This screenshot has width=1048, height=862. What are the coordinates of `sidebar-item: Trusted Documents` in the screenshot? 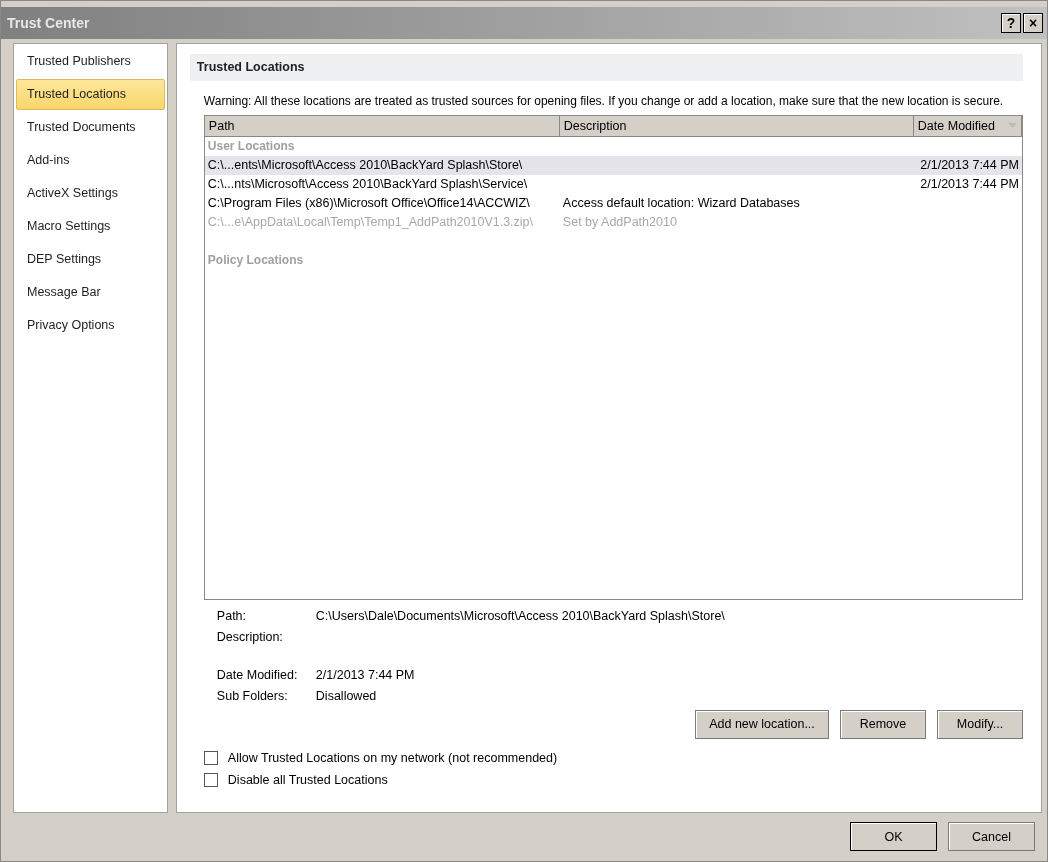 It's located at (90, 127).